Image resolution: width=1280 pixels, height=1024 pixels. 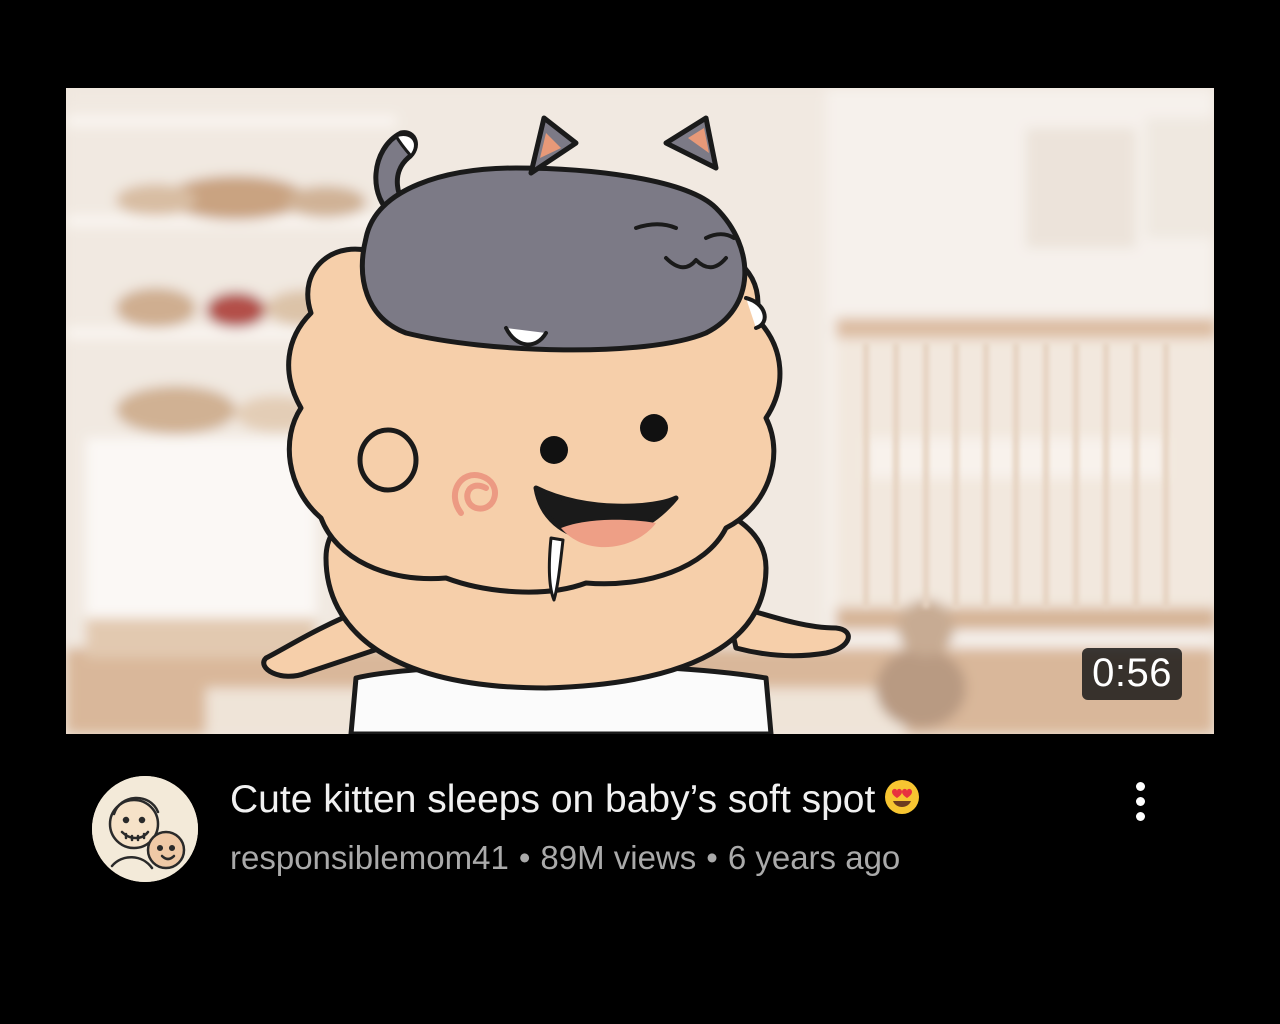 I want to click on channel-name: responsiblemom41, so click(x=369, y=857).